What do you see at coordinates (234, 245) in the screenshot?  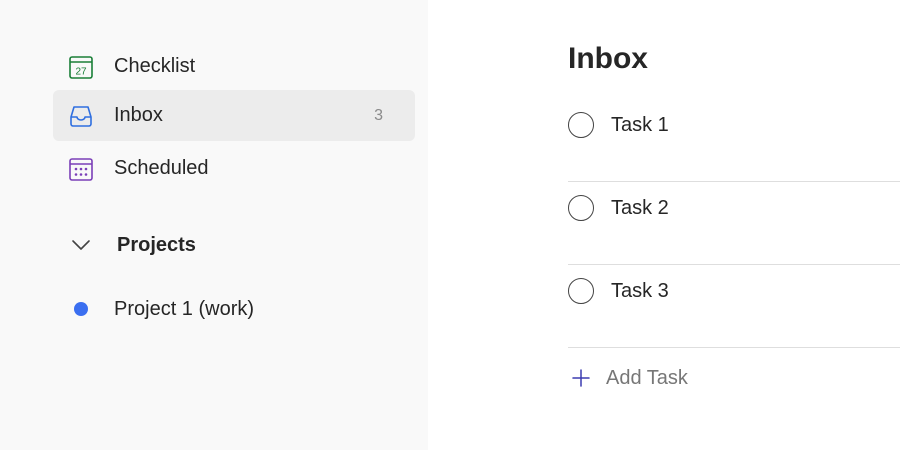 I see `projects-section-toggle: Projects` at bounding box center [234, 245].